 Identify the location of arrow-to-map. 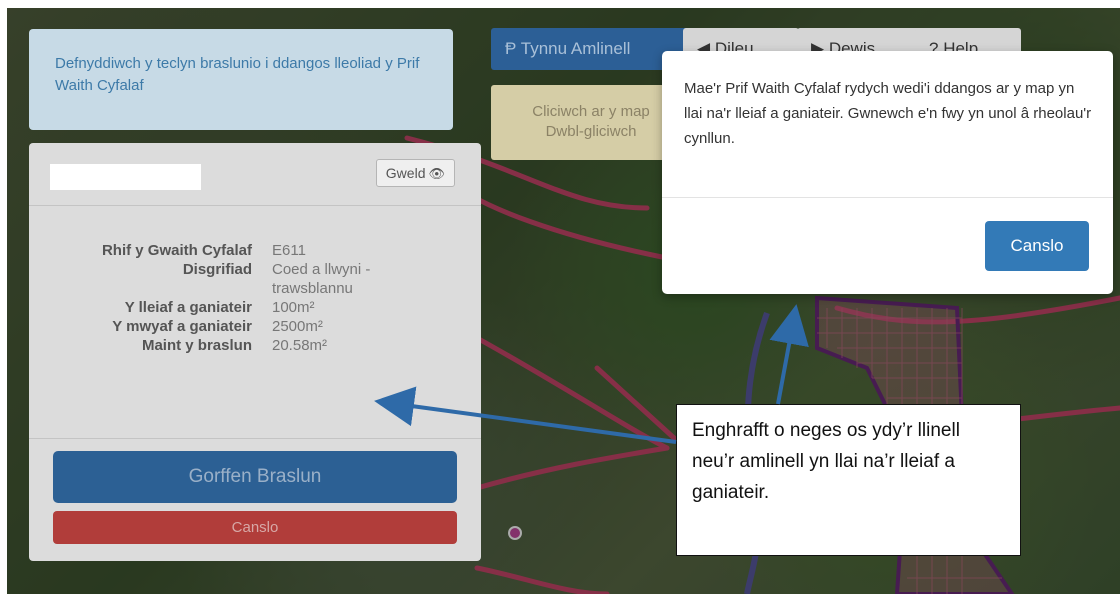
(789, 354).